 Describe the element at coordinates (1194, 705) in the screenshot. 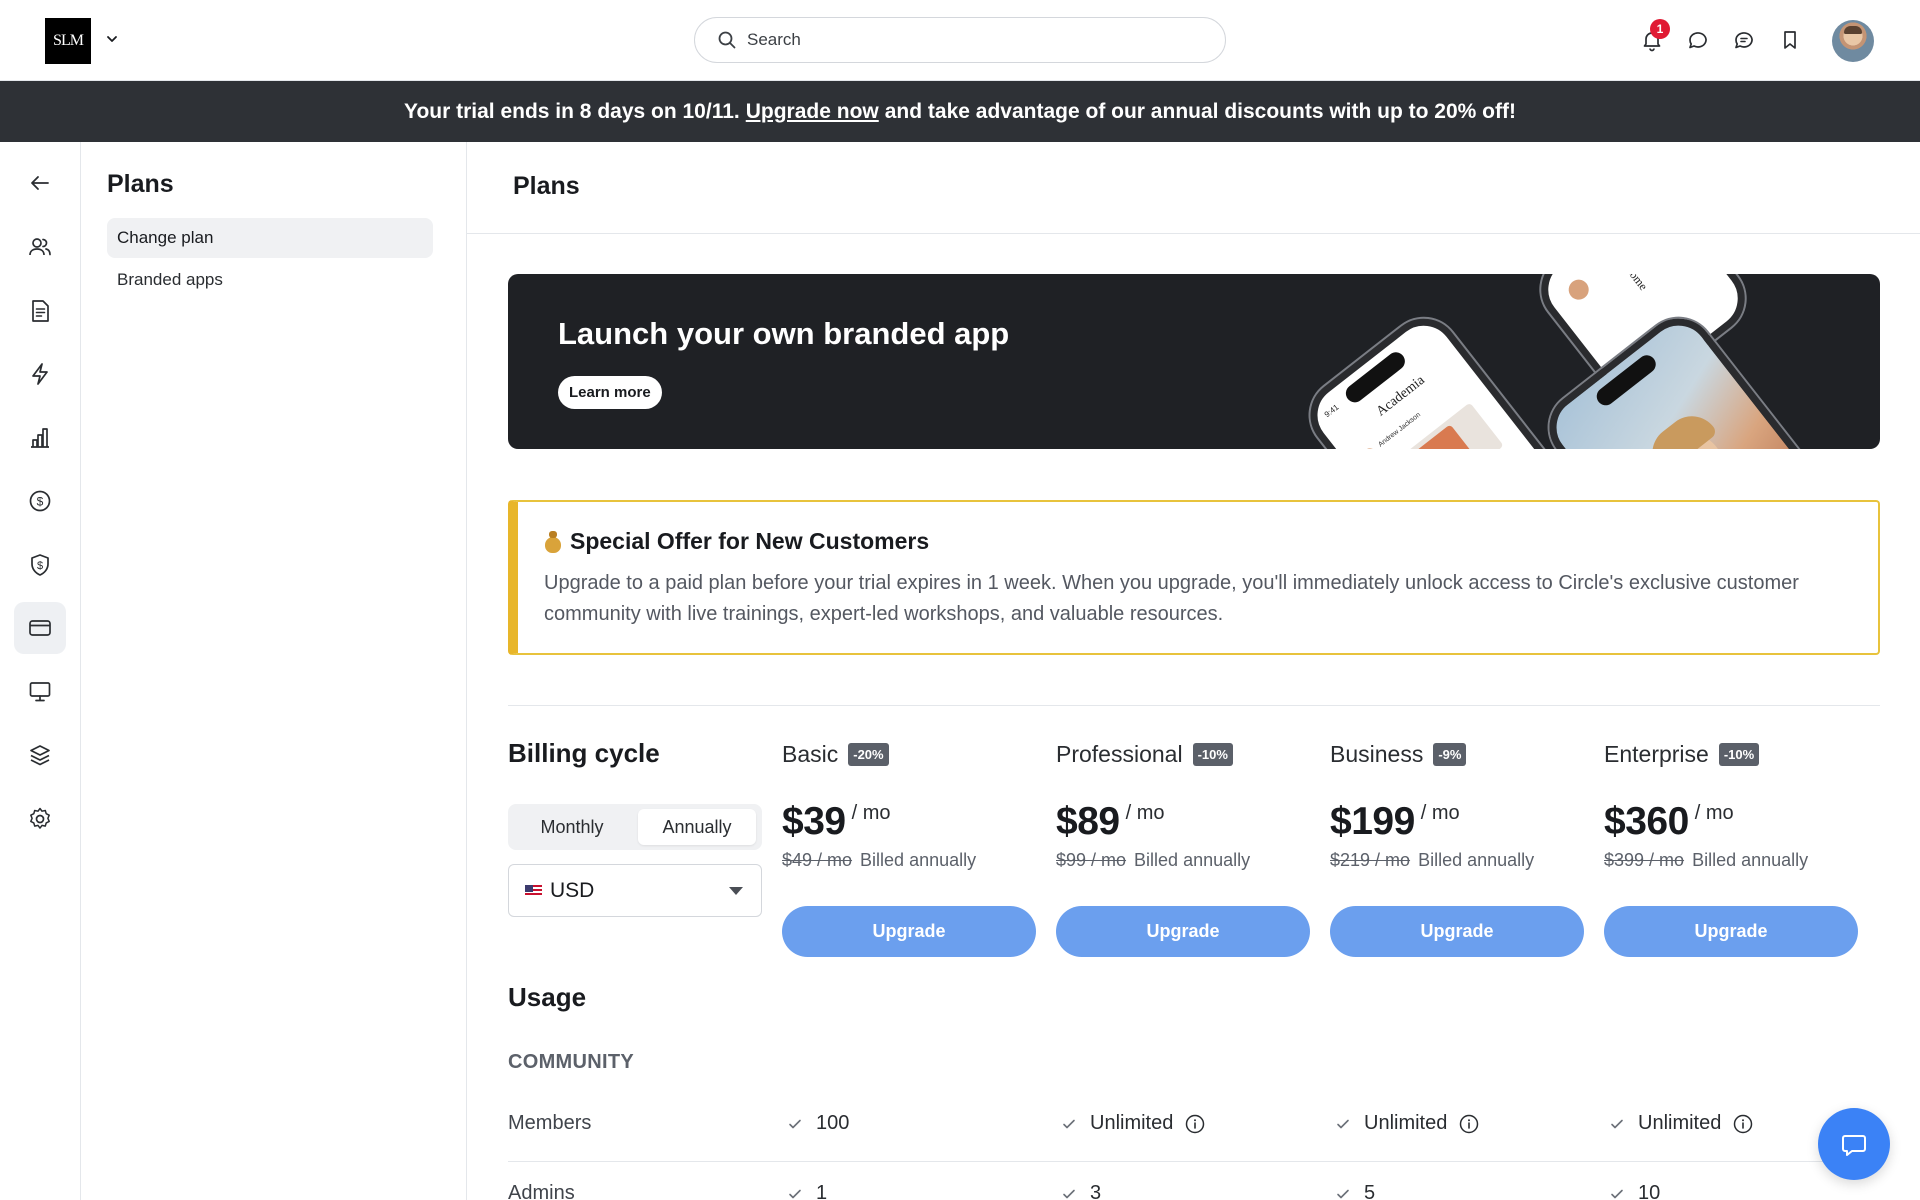

I see `section-divider` at that location.